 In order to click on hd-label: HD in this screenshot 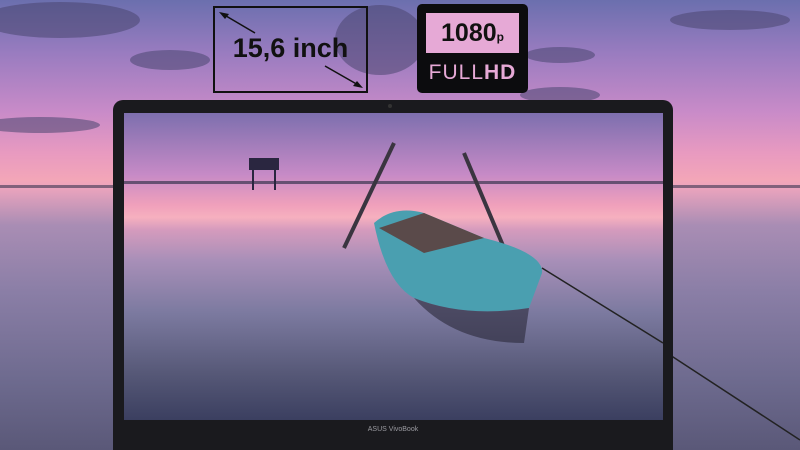, I will do `click(500, 72)`.